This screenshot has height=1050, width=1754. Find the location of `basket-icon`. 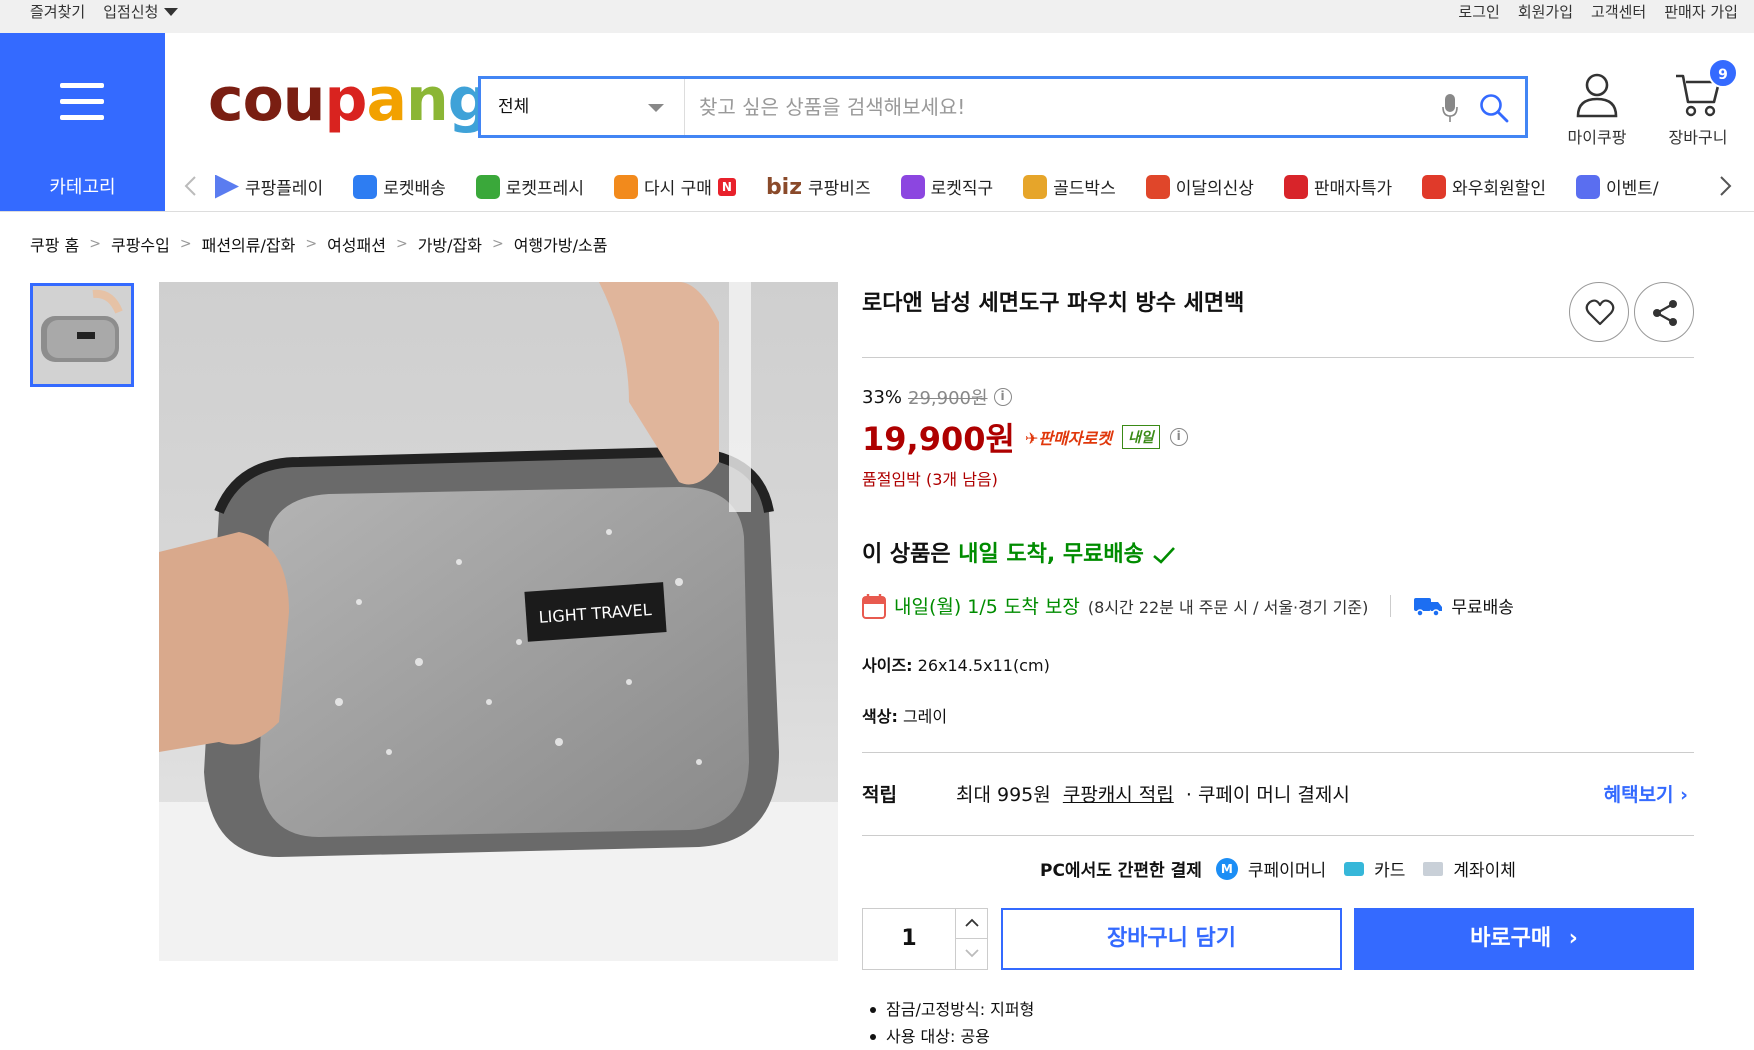

basket-icon is located at coordinates (625, 186).